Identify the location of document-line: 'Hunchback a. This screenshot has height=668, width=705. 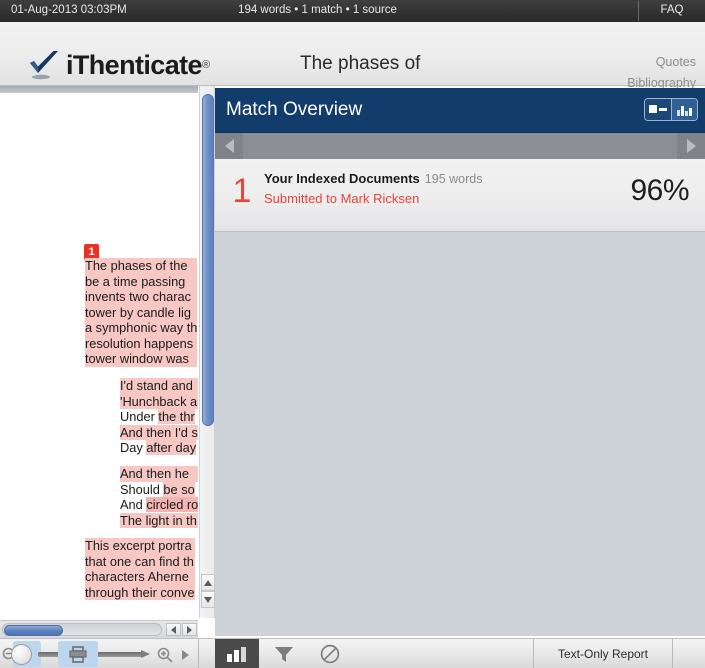
(159, 401).